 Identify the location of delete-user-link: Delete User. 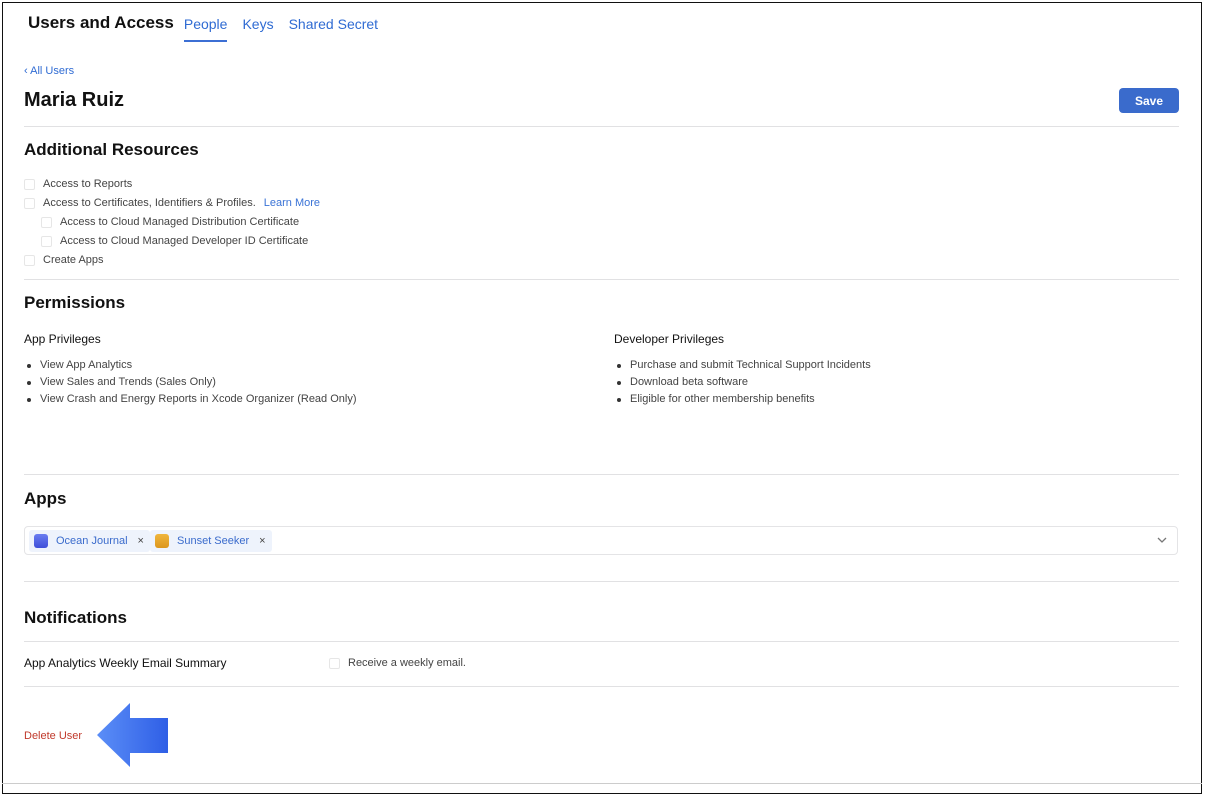
(53, 736).